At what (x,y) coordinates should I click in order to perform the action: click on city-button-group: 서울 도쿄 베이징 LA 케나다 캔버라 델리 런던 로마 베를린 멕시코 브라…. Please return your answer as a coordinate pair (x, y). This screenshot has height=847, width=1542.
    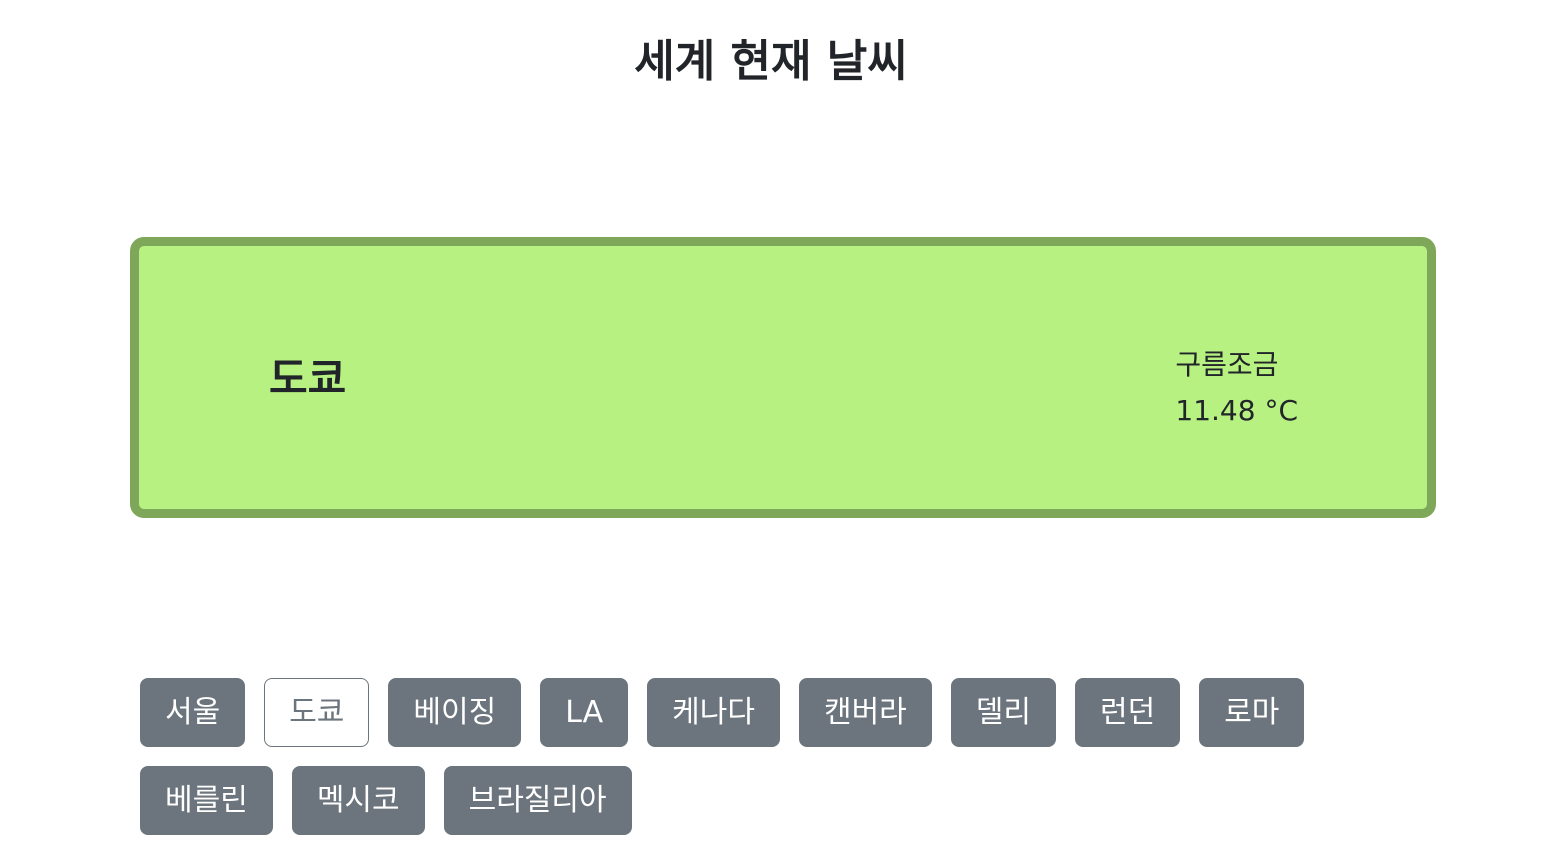
    Looking at the image, I should click on (740, 756).